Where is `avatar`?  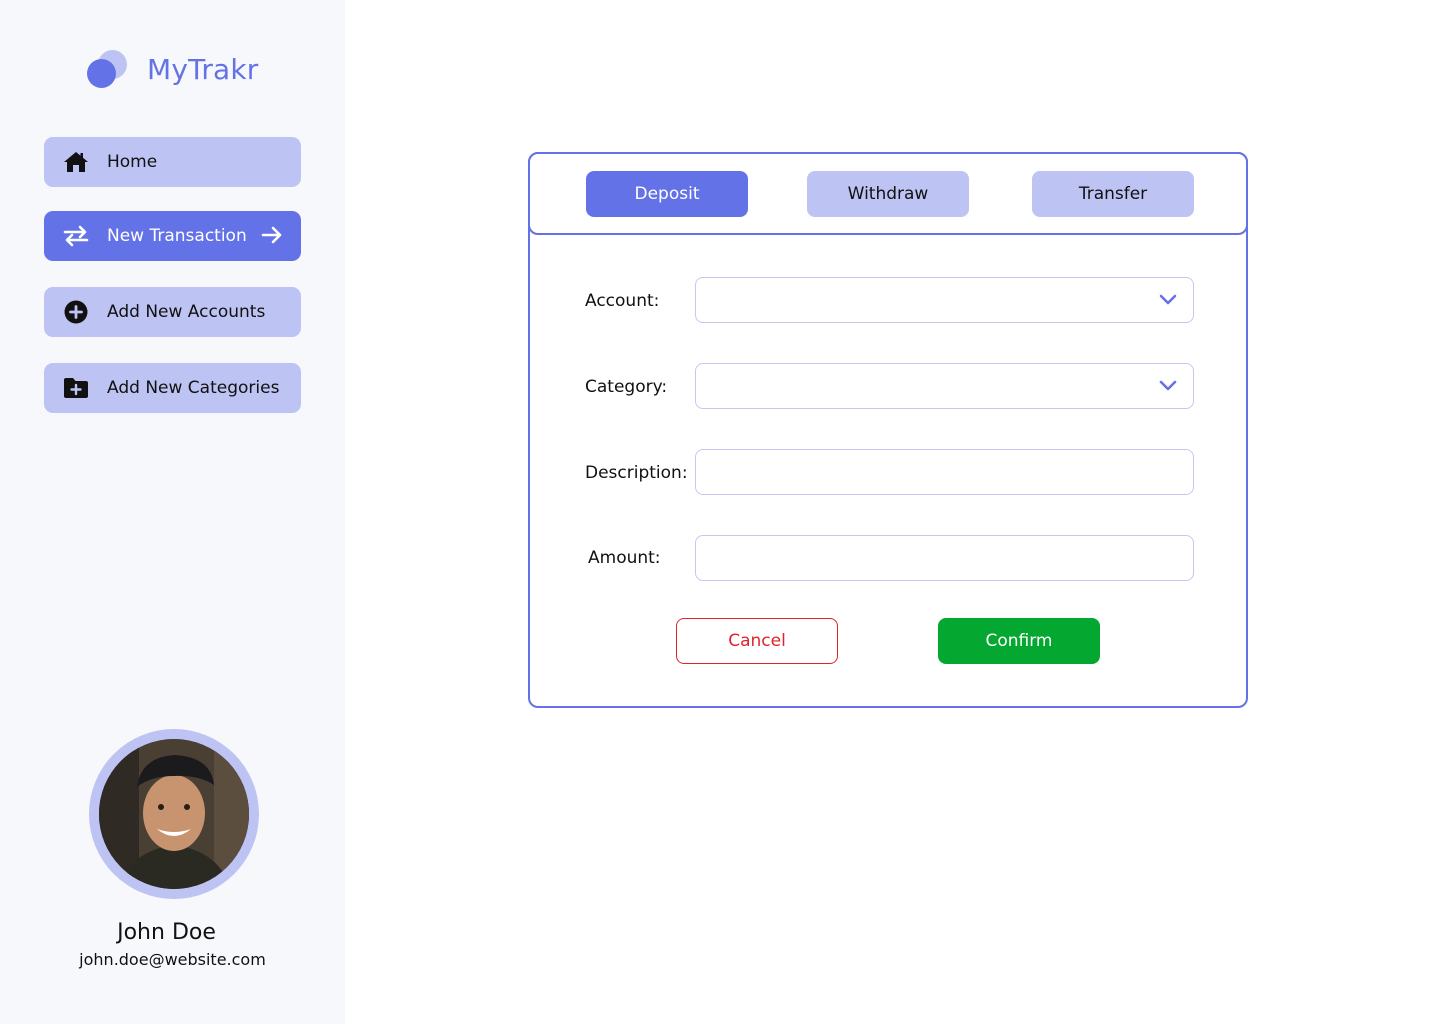 avatar is located at coordinates (174, 814).